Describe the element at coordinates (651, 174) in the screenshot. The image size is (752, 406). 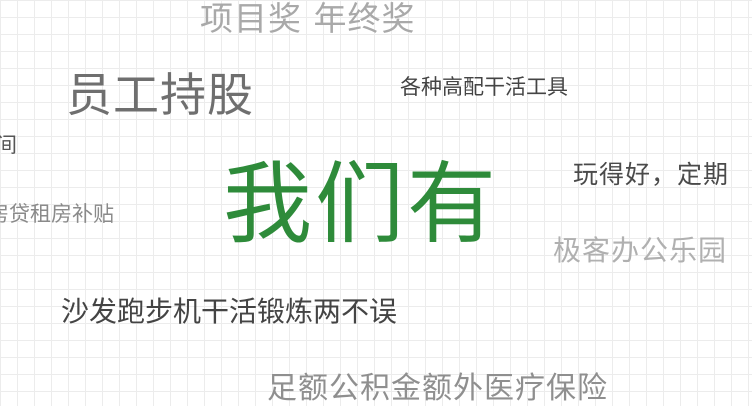
I see `phrase-play-well: 玩得好，定期` at that location.